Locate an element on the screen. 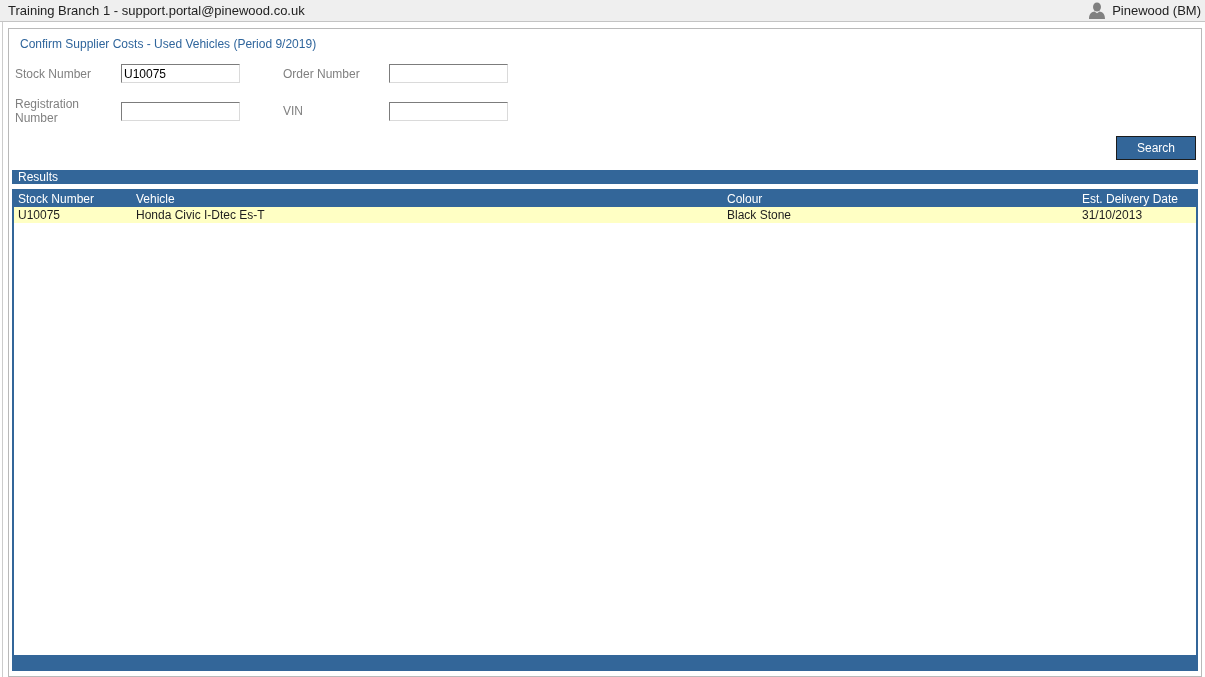 Image resolution: width=1205 pixels, height=677 pixels. section-header: Results is located at coordinates (605, 177).